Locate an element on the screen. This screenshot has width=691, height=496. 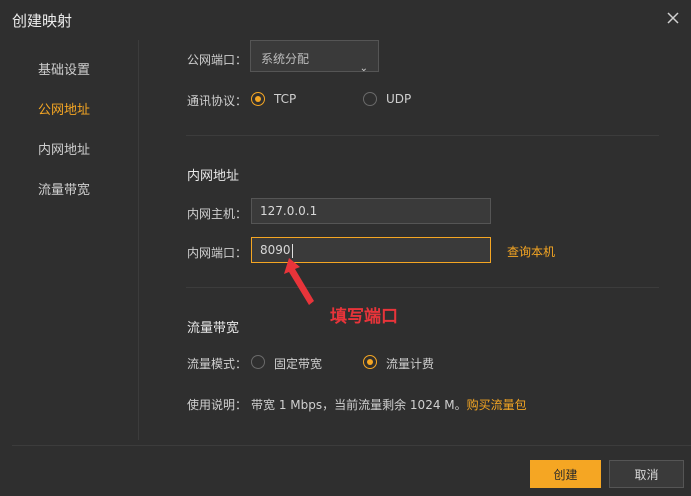
protocol-tcp-label: TCP is located at coordinates (285, 99).